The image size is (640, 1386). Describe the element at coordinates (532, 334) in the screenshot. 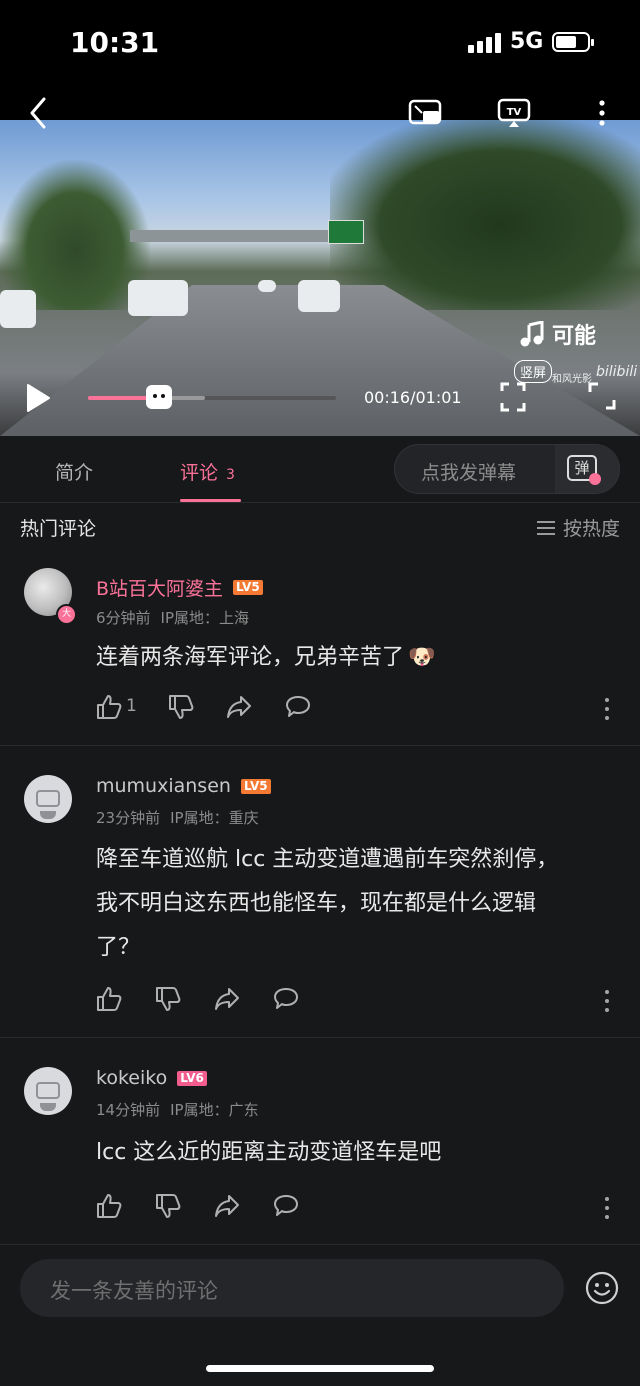

I see `music-note-icon` at that location.